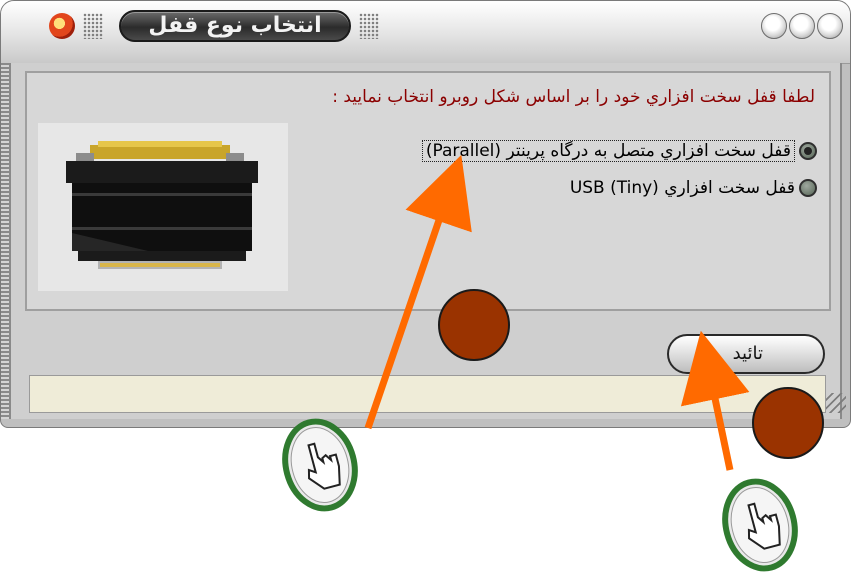 The height and width of the screenshot is (584, 851). I want to click on option-usb-label: قفل سخت افزاري USB (Tiny), so click(682, 188).